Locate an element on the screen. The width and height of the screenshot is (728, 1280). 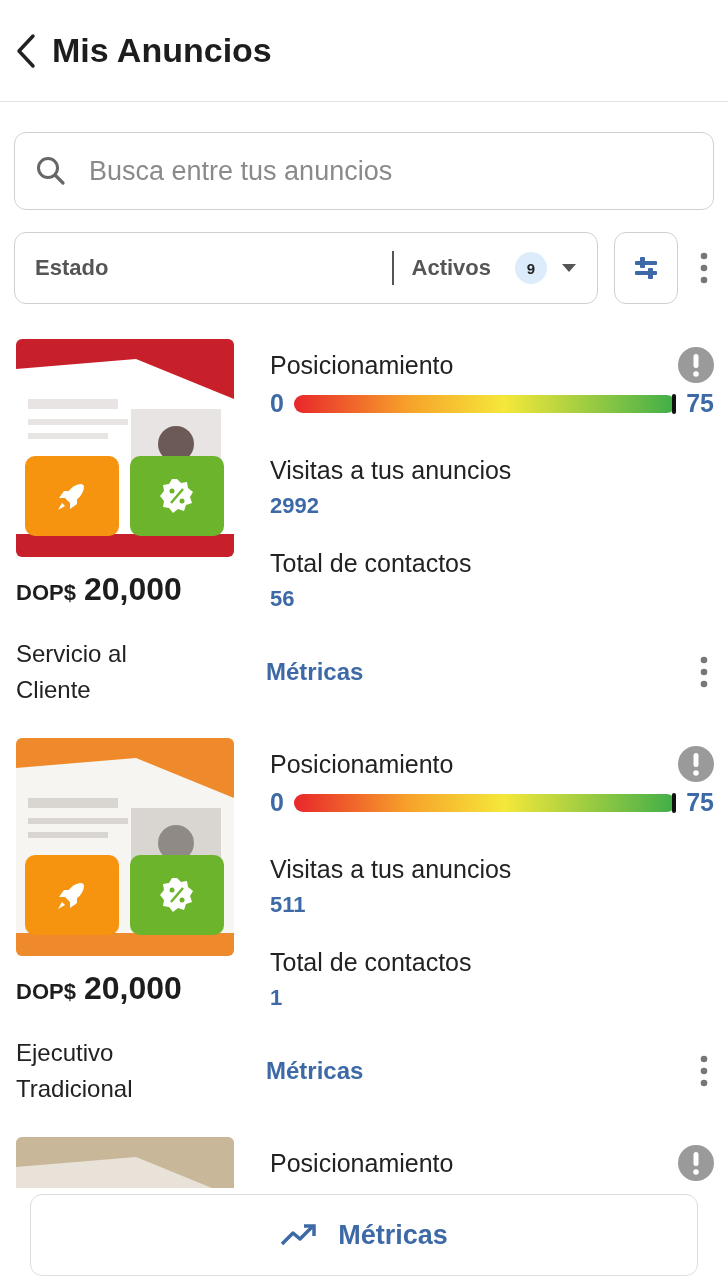
visits-count: 511 is located at coordinates (288, 905).